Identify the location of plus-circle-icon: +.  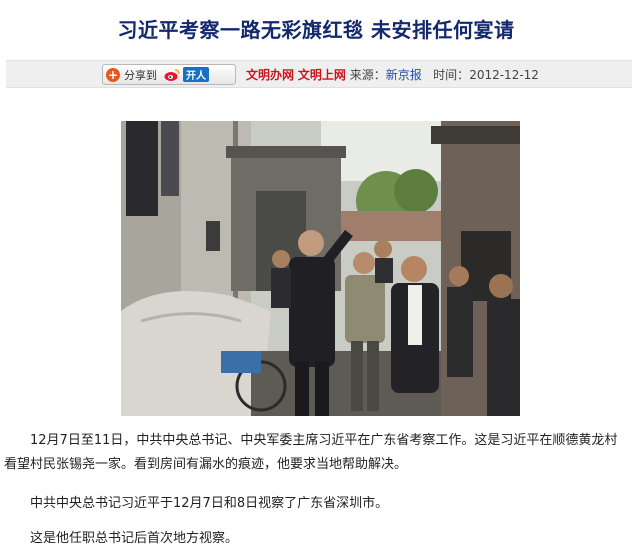
(113, 74).